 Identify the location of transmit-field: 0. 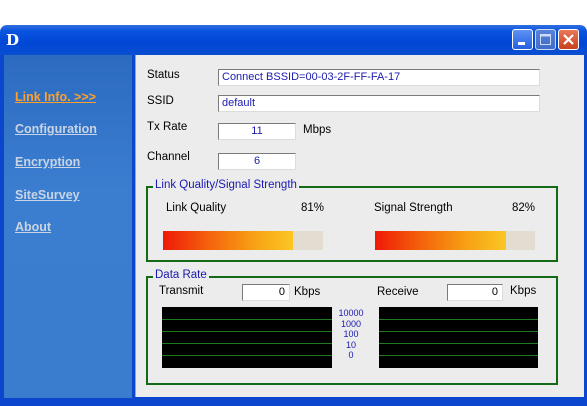
(266, 292).